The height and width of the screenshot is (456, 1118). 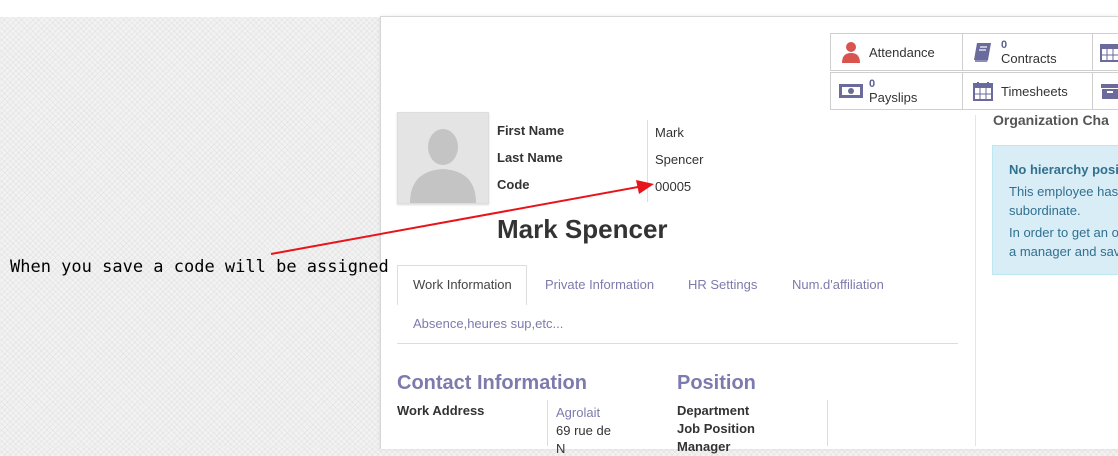 I want to click on work-address-line2: N, so click(x=561, y=448).